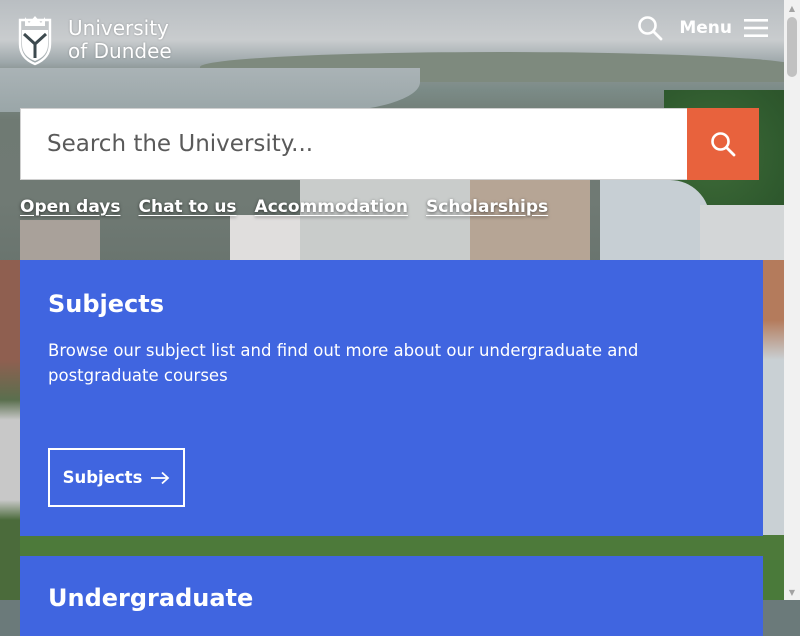  I want to click on arrow-right-icon, so click(160, 477).